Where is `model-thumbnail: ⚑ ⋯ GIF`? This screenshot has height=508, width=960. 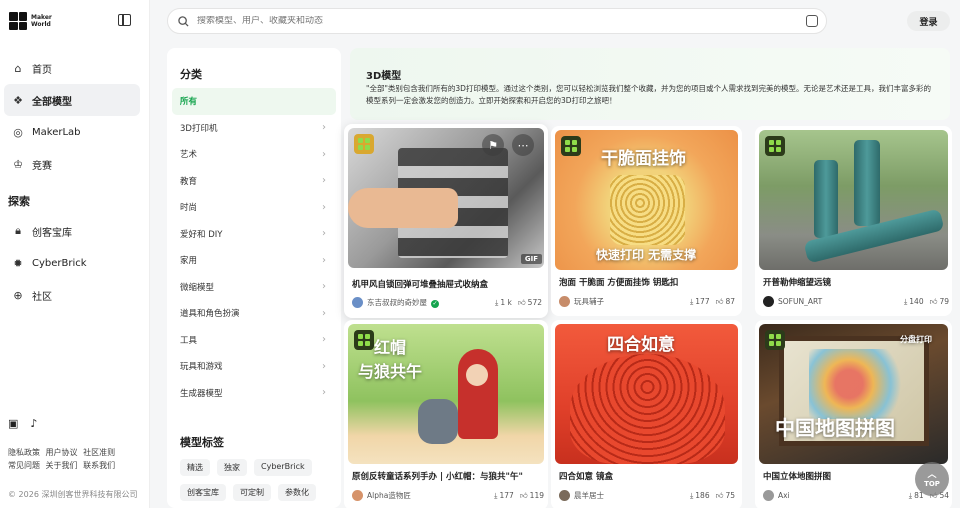 model-thumbnail: ⚑ ⋯ GIF is located at coordinates (446, 196).